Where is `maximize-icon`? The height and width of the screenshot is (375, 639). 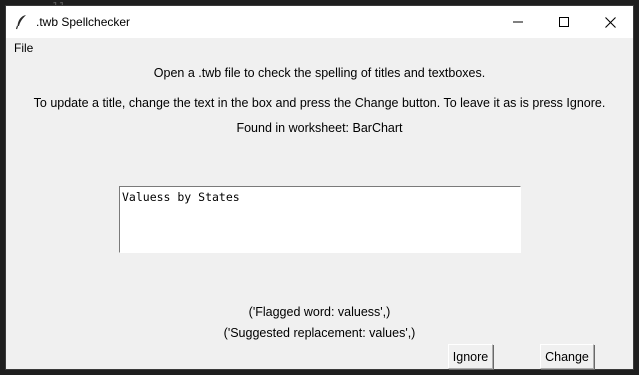
maximize-icon is located at coordinates (564, 22).